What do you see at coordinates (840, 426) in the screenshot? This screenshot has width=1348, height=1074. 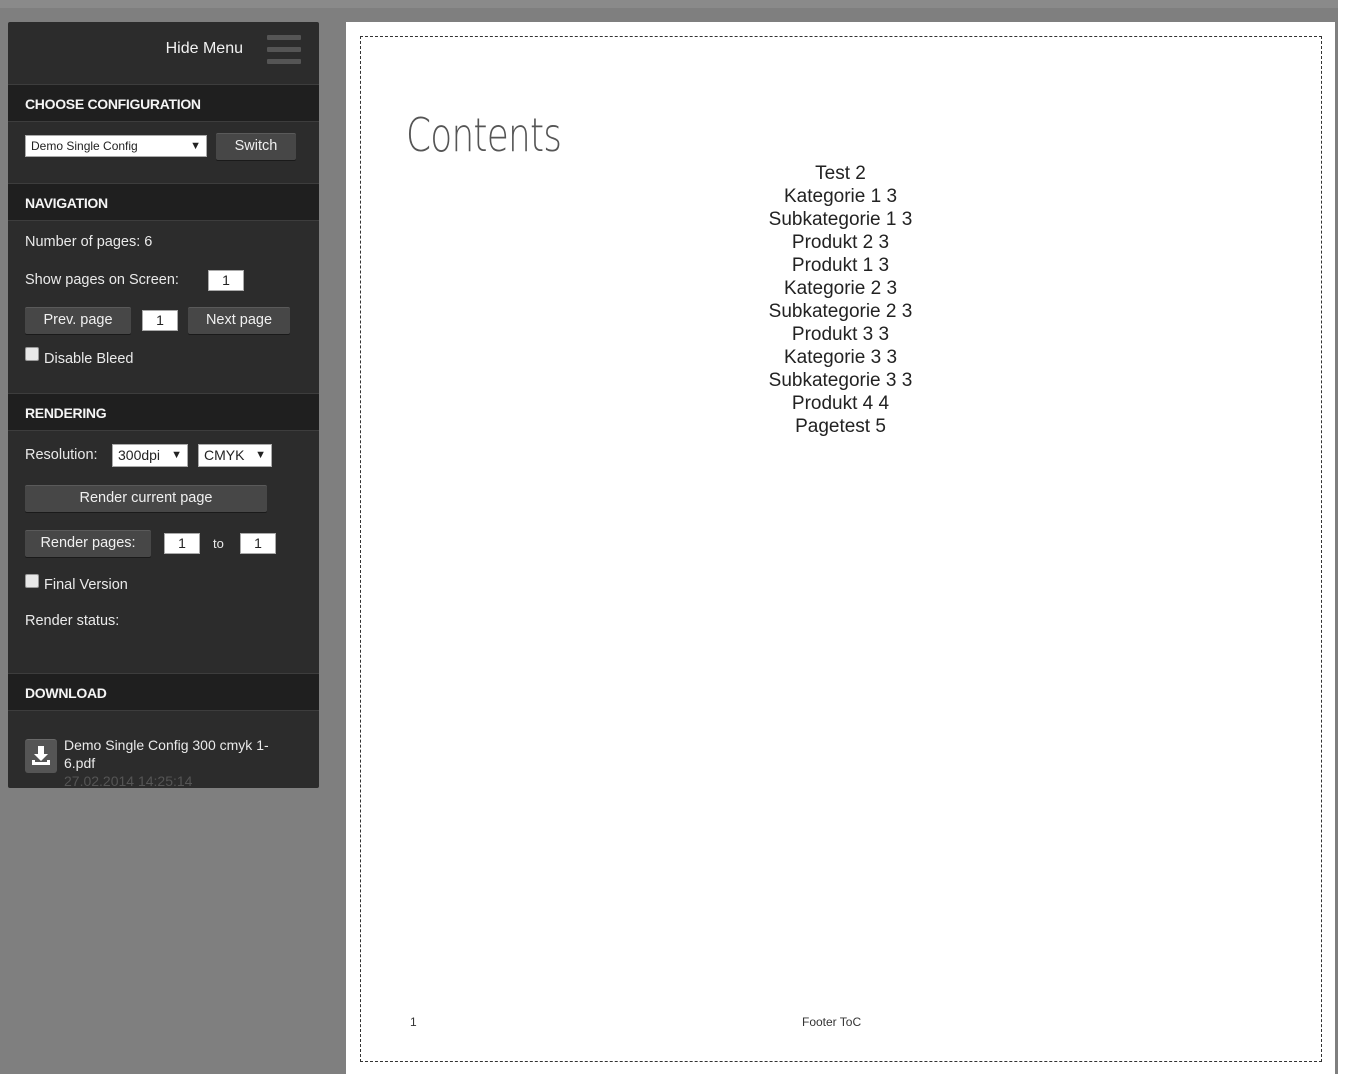 I see `toc-item: Pagetest 5` at bounding box center [840, 426].